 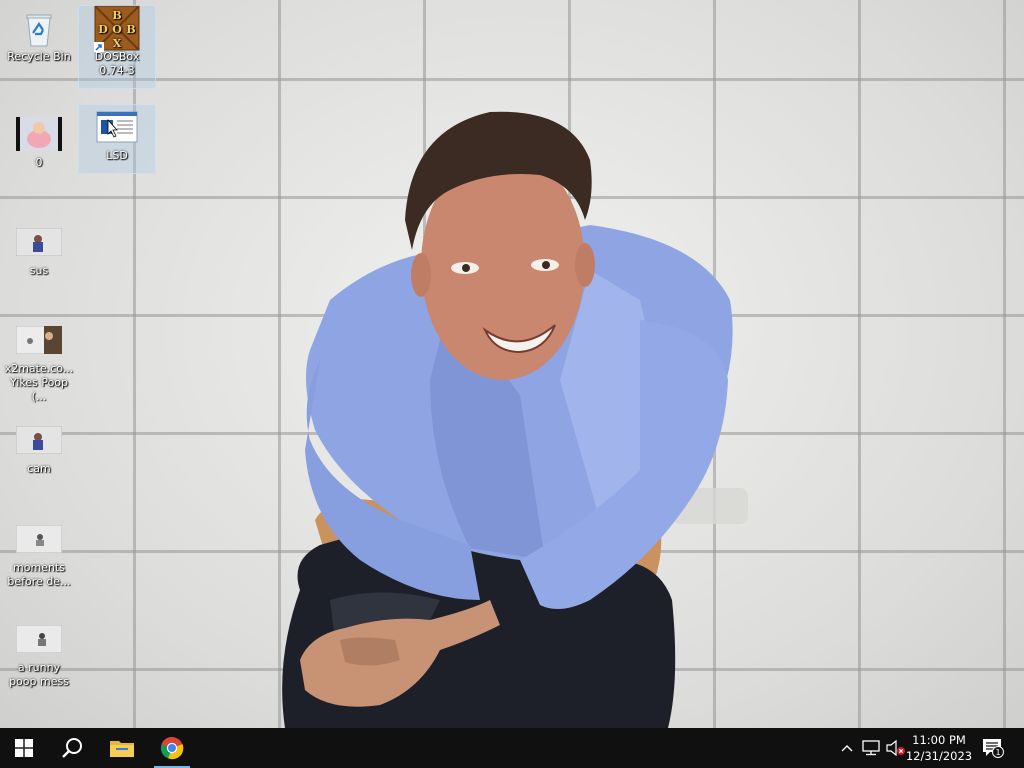 I want to click on desktop-icon-cam: cam, so click(x=39, y=447).